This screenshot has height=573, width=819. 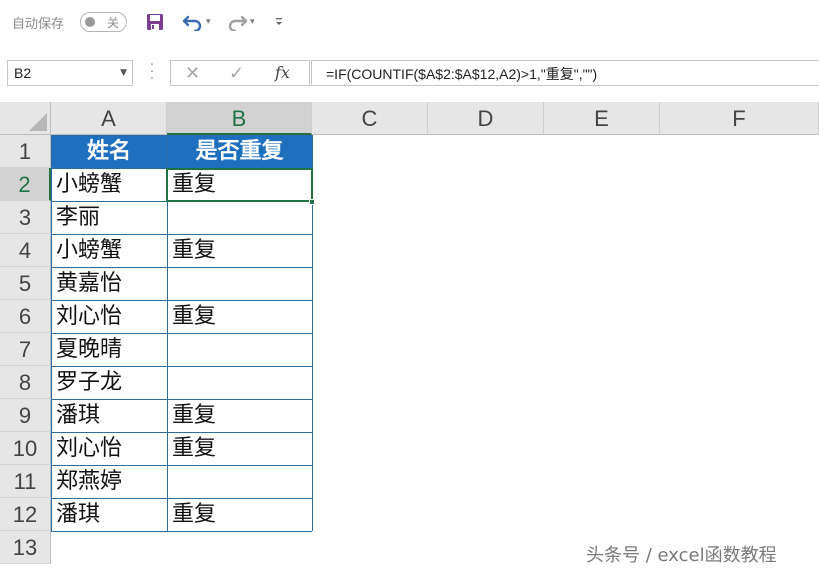 I want to click on row-header-13: 13, so click(x=25, y=547).